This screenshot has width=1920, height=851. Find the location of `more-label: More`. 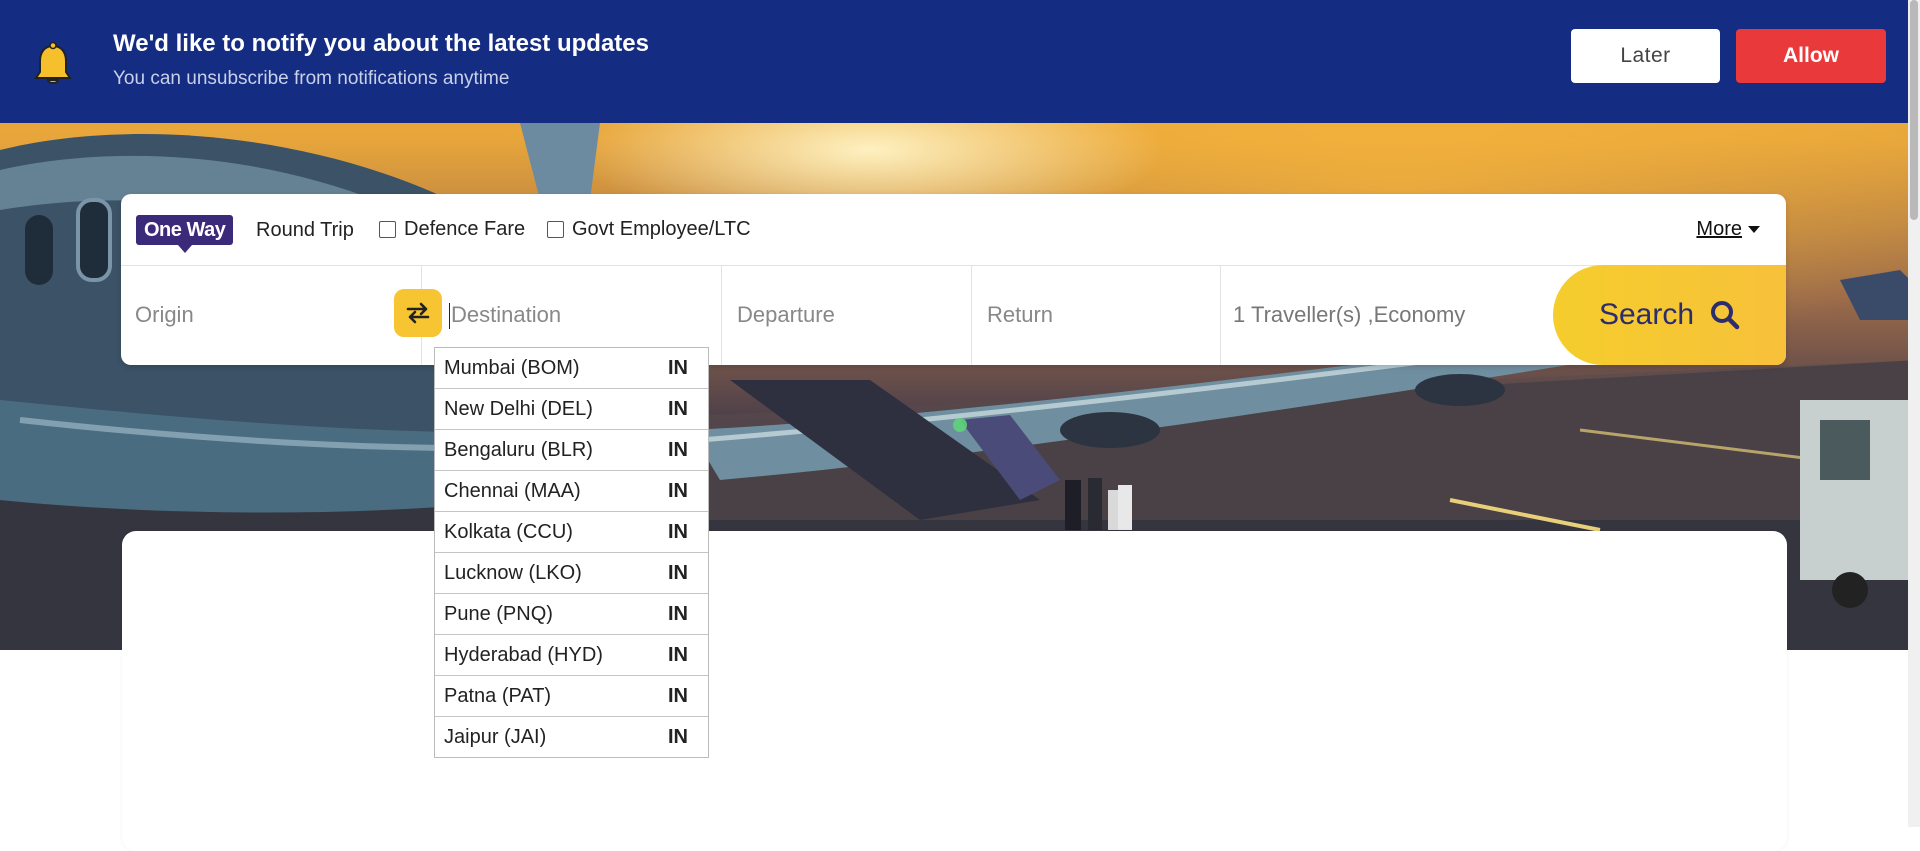

more-label: More is located at coordinates (1719, 229).